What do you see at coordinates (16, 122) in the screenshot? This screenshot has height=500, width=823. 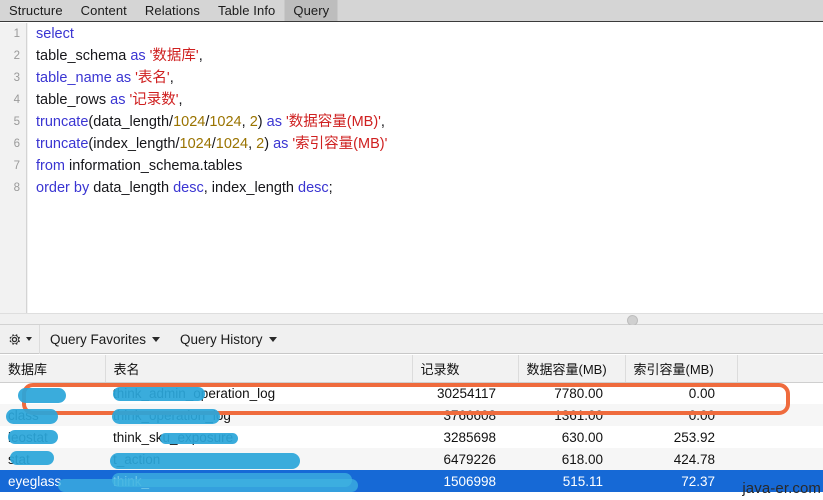 I see `line-number: 5` at bounding box center [16, 122].